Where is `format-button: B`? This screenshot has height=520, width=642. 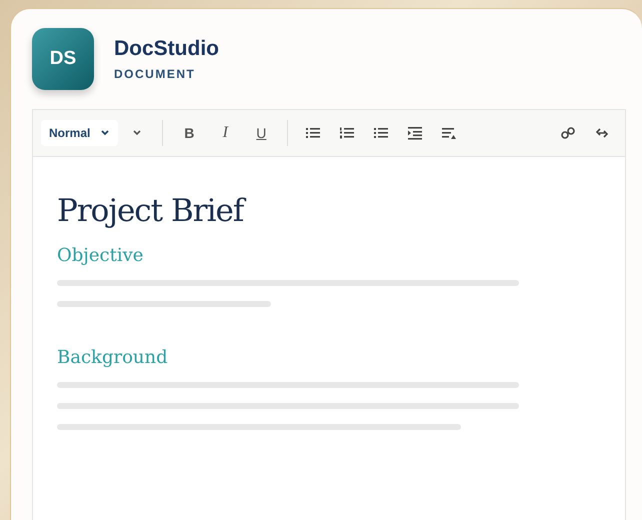 format-button: B is located at coordinates (189, 133).